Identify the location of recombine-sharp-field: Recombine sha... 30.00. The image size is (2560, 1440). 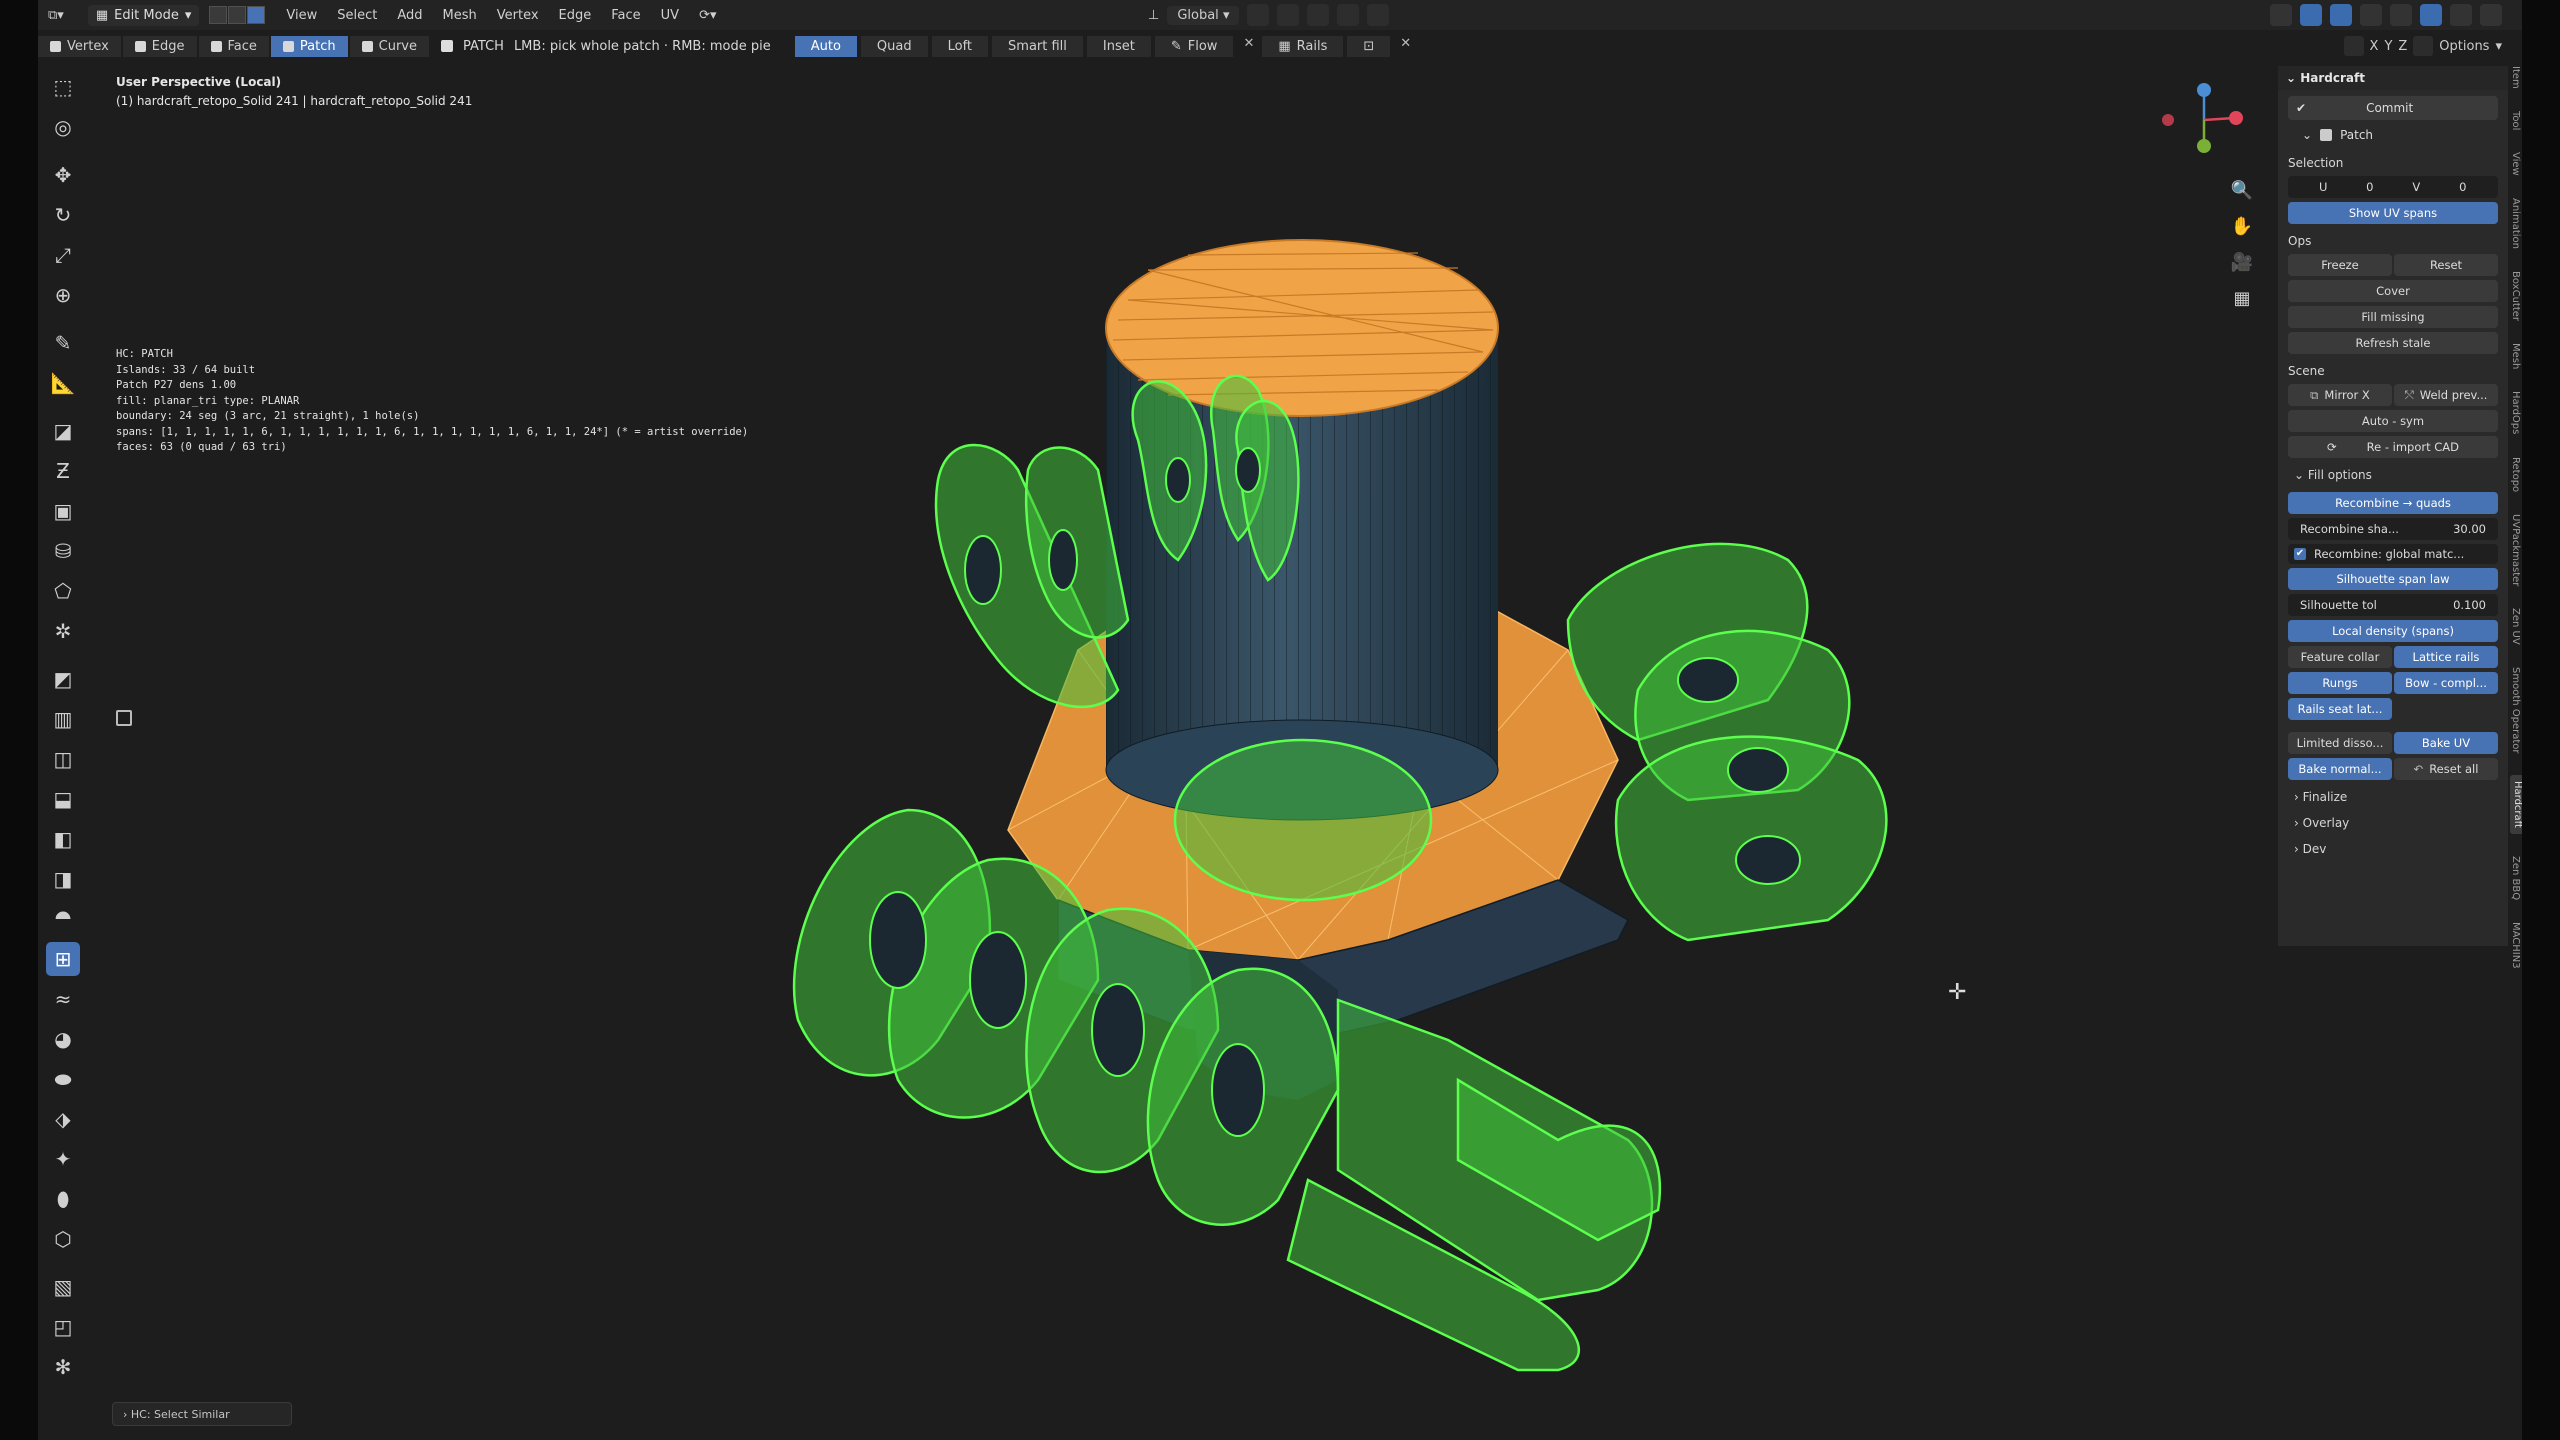
(2393, 529).